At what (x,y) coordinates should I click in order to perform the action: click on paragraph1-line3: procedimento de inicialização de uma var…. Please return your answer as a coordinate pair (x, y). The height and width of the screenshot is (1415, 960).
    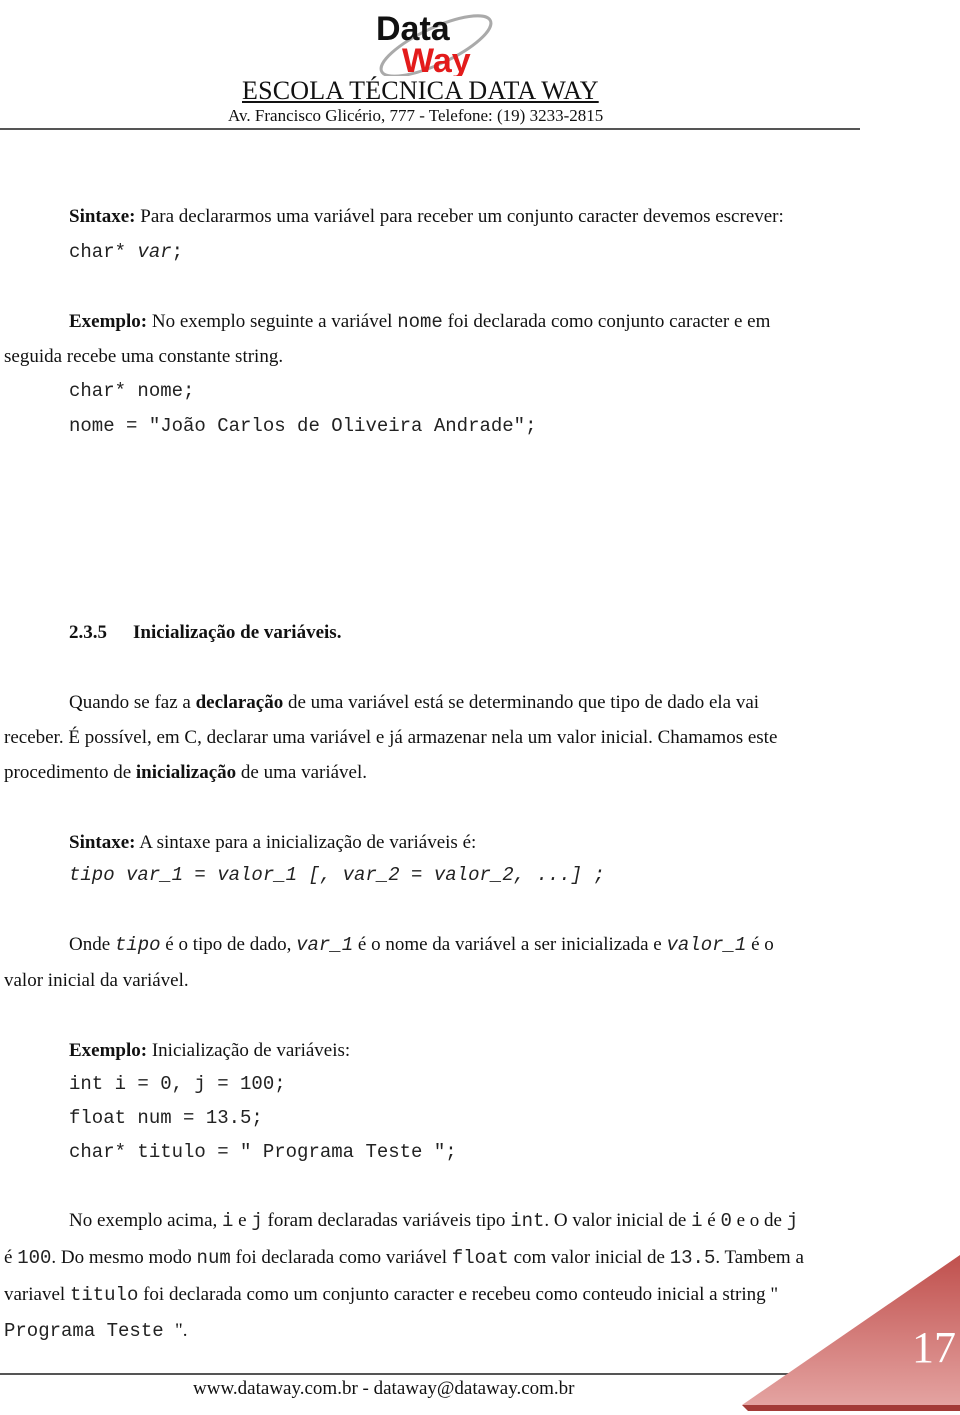
    Looking at the image, I should click on (480, 773).